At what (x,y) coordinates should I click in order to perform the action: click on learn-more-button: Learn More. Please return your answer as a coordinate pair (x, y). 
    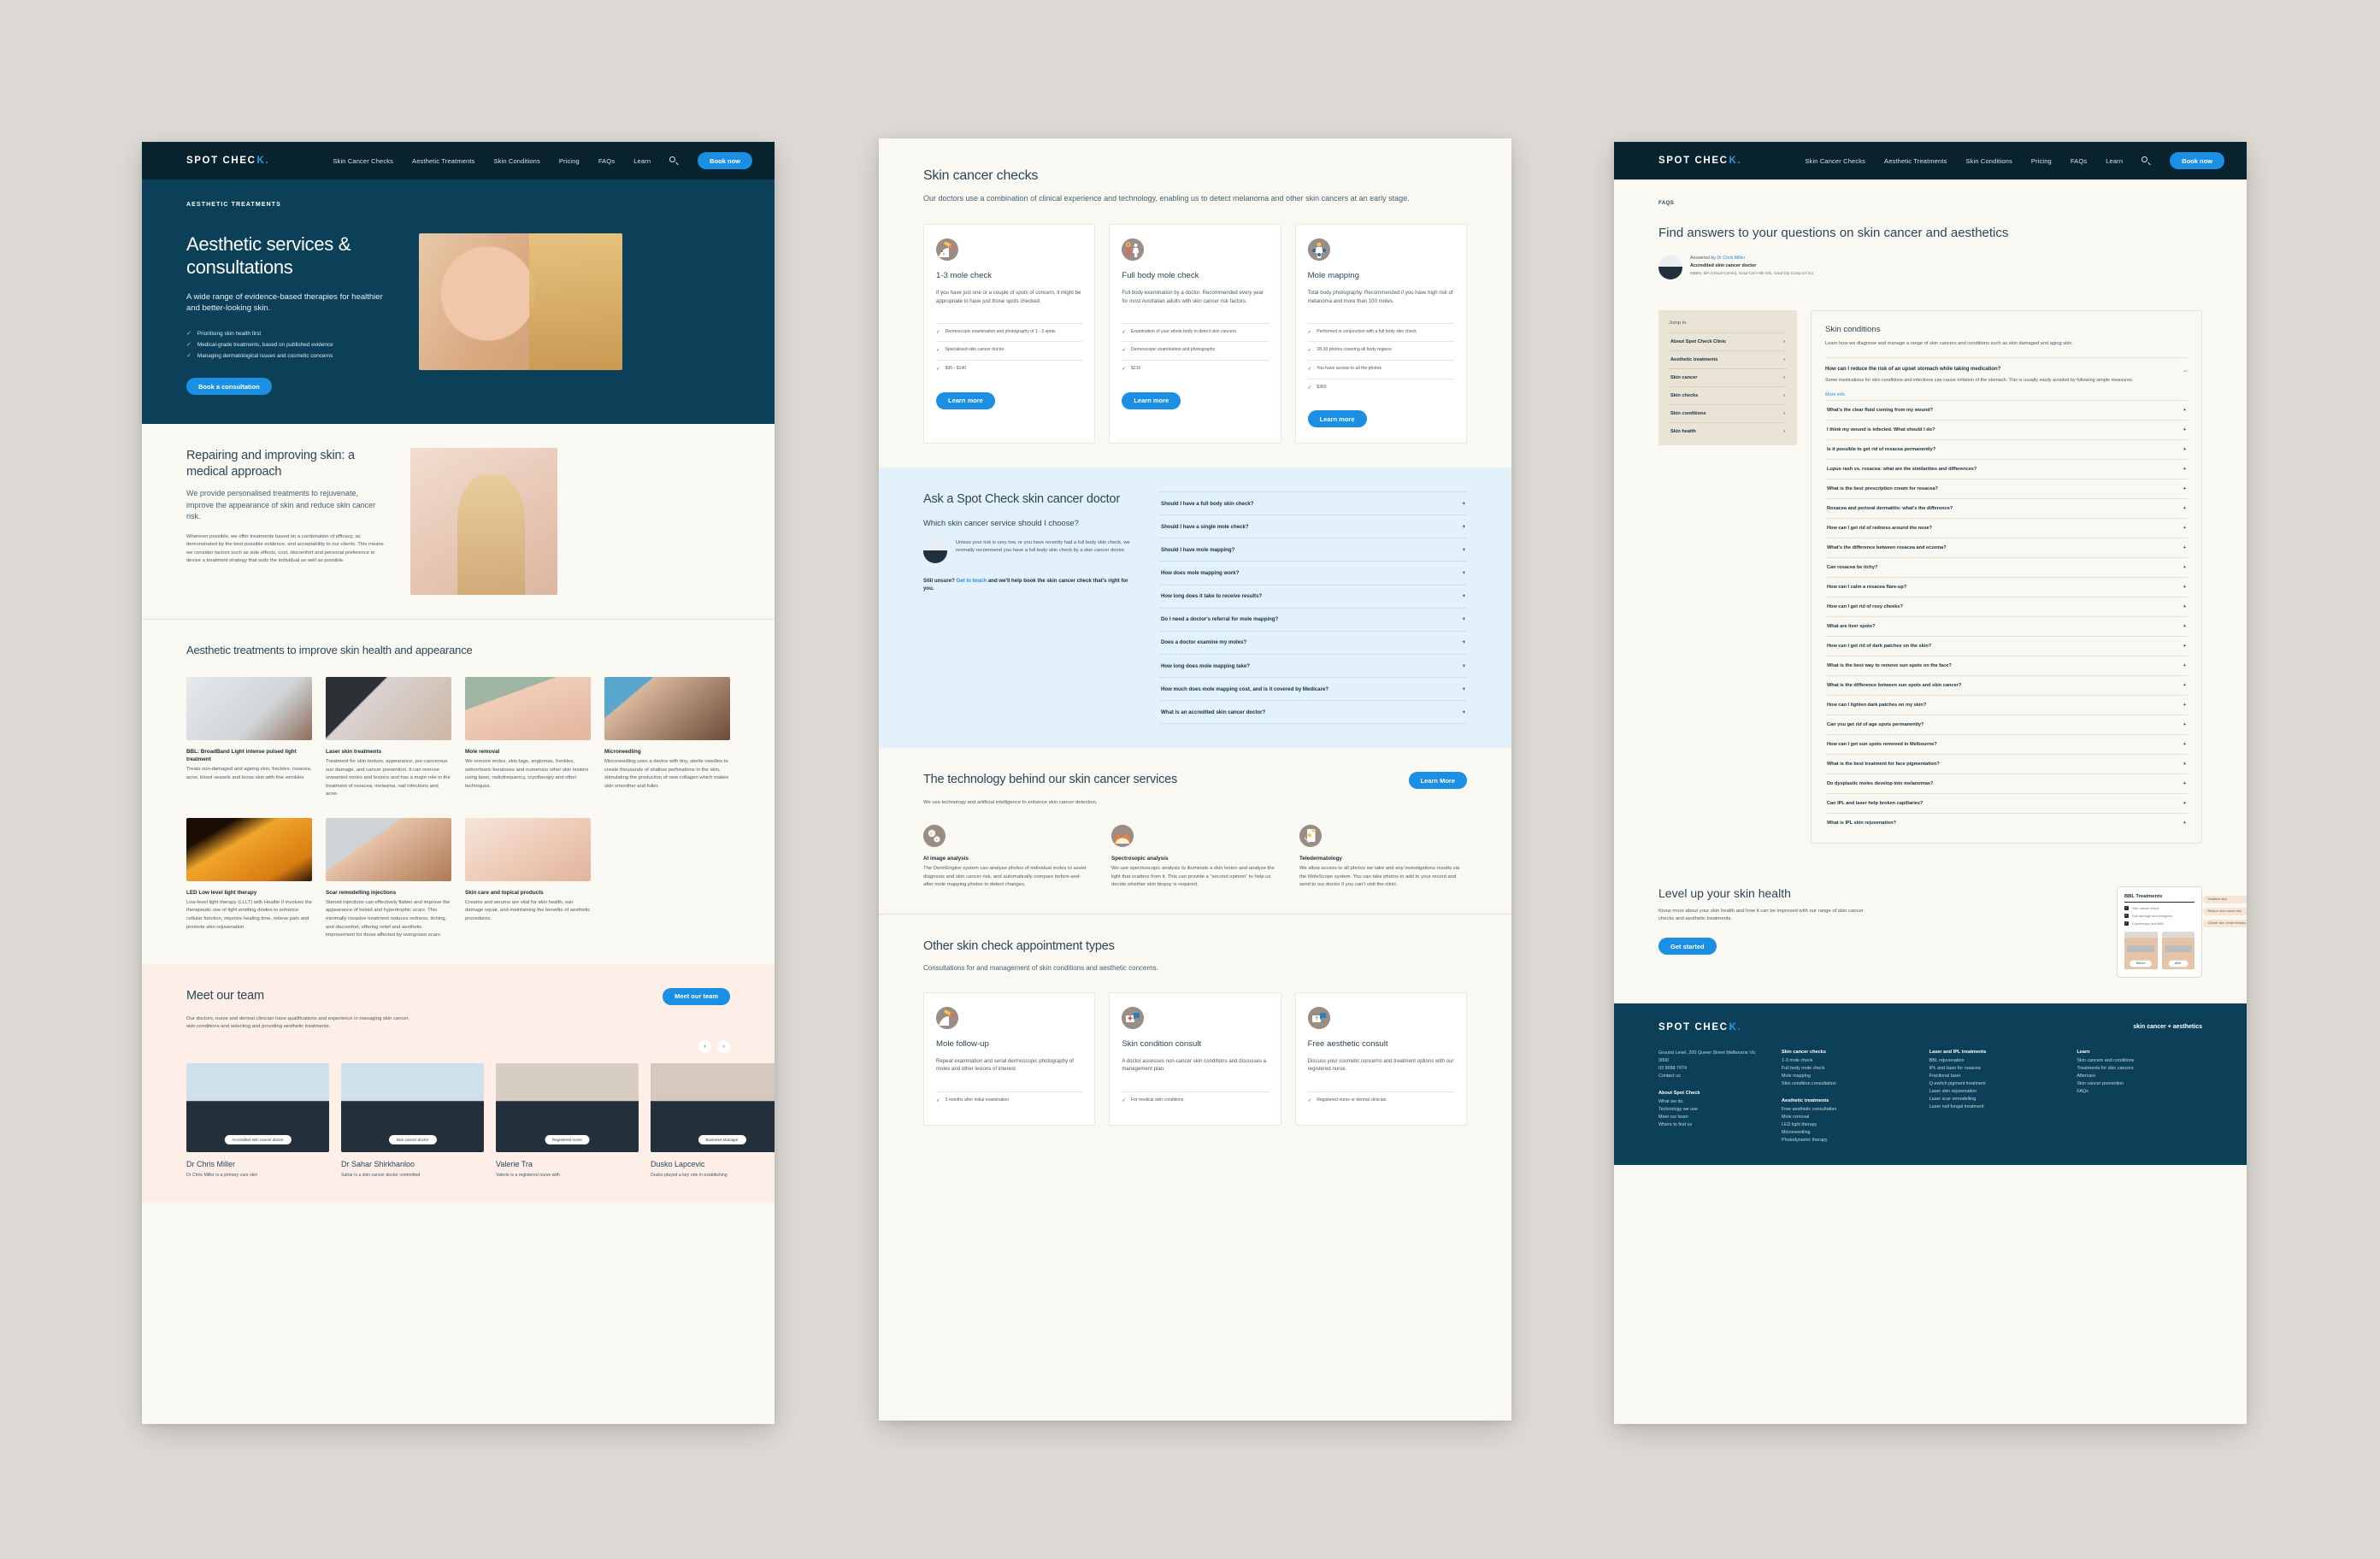
    Looking at the image, I should click on (1438, 781).